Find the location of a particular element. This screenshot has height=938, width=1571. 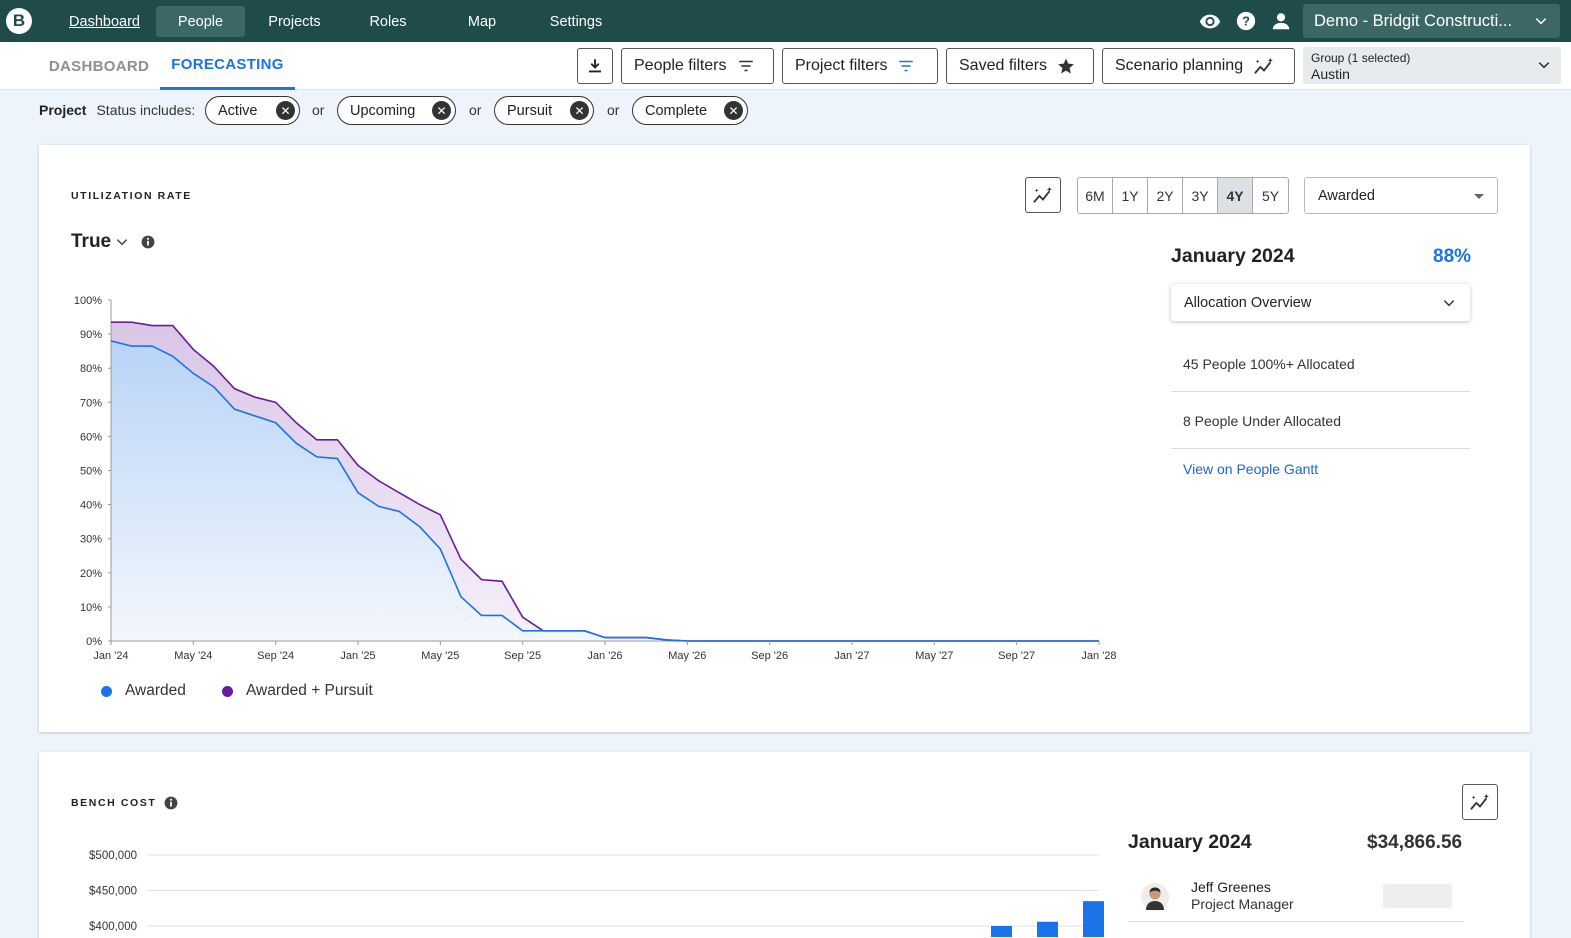

nav-projects: Projects is located at coordinates (294, 21).